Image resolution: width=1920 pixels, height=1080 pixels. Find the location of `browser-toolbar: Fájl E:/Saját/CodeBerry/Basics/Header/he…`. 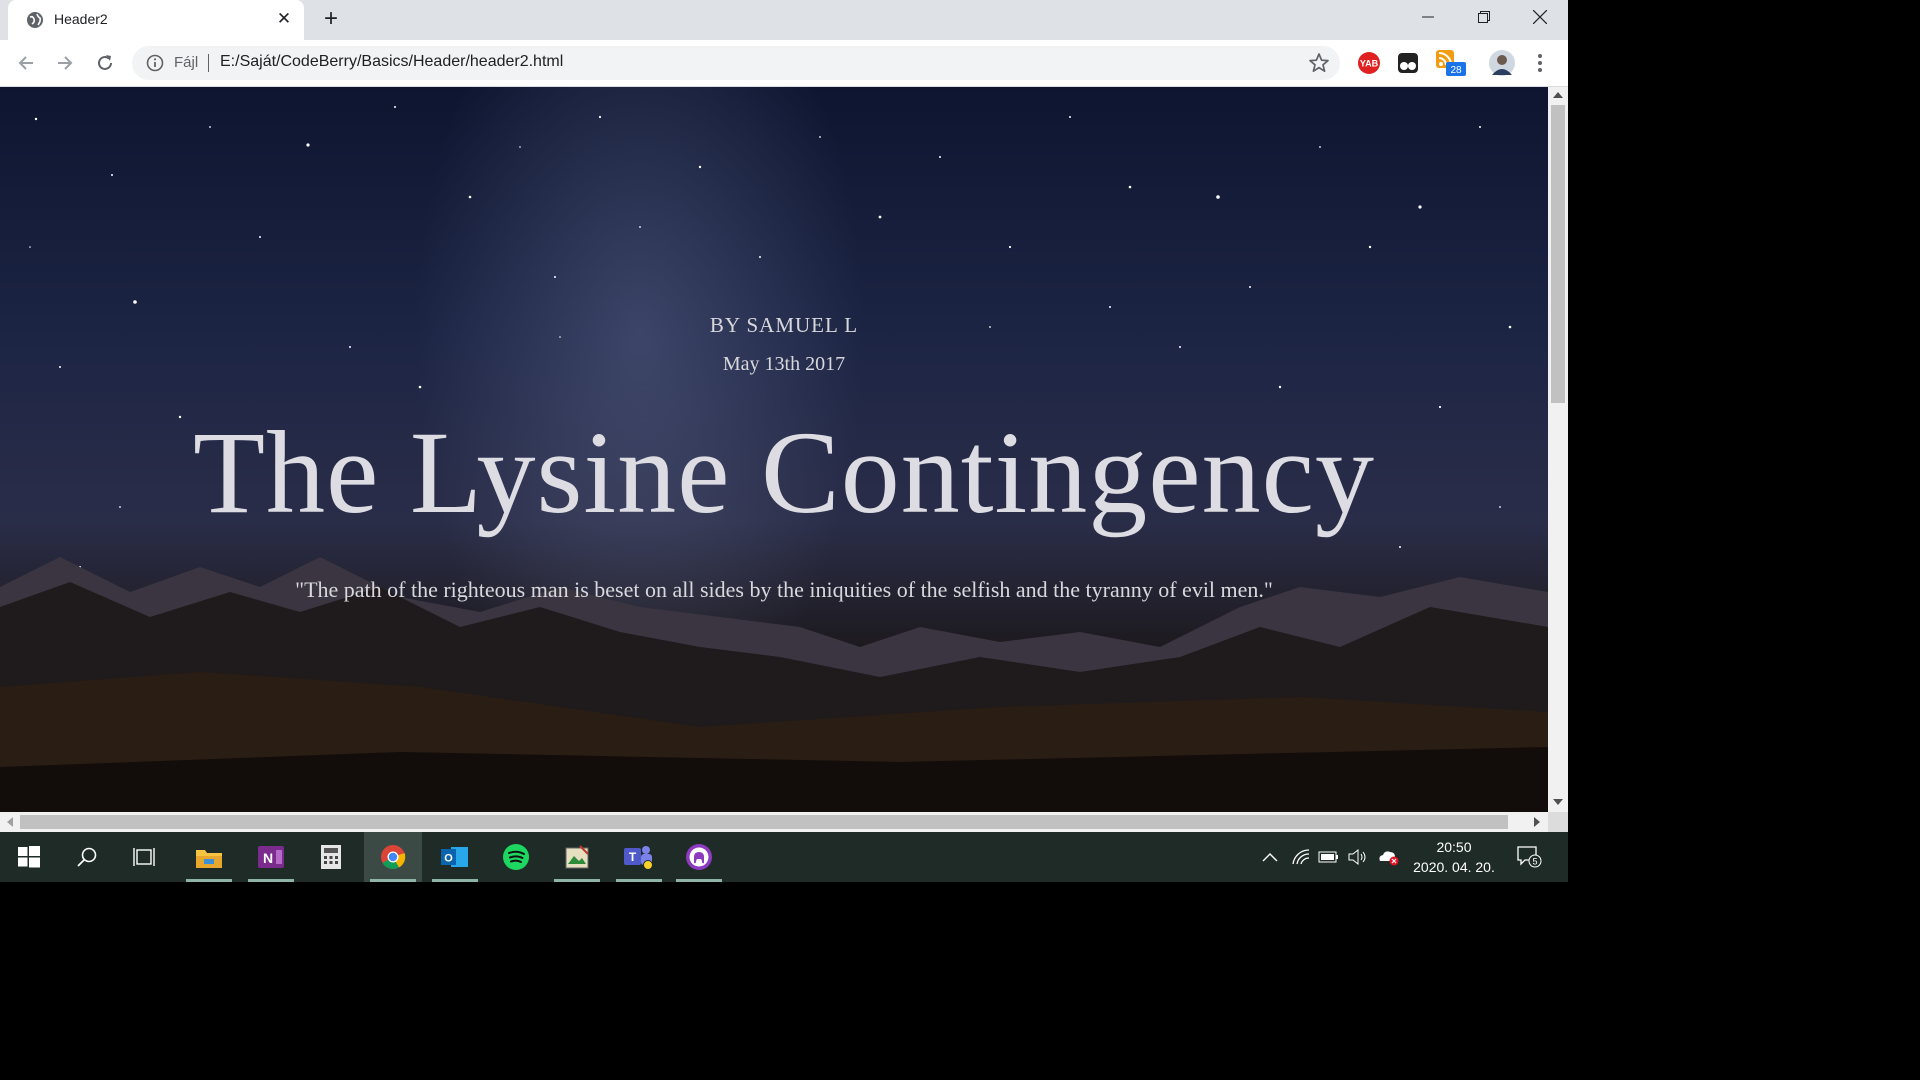

browser-toolbar: Fájl E:/Saját/CodeBerry/Basics/Header/he… is located at coordinates (784, 63).